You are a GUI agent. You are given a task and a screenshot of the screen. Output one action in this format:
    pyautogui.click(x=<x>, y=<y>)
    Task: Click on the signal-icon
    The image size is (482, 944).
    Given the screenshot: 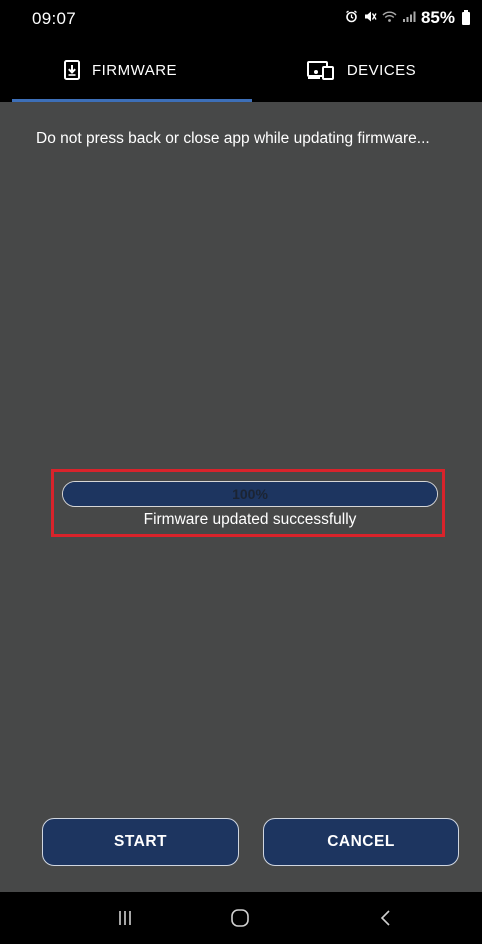 What is the action you would take?
    pyautogui.click(x=409, y=18)
    